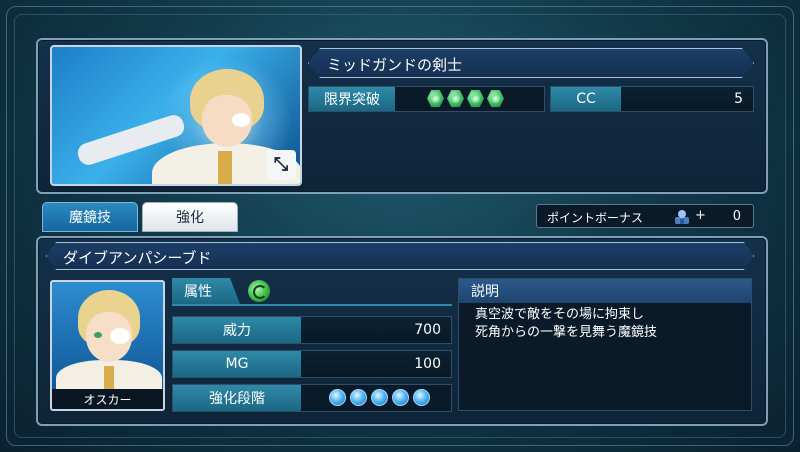  Describe the element at coordinates (107, 399) in the screenshot. I see `character-name: オスカー` at that location.